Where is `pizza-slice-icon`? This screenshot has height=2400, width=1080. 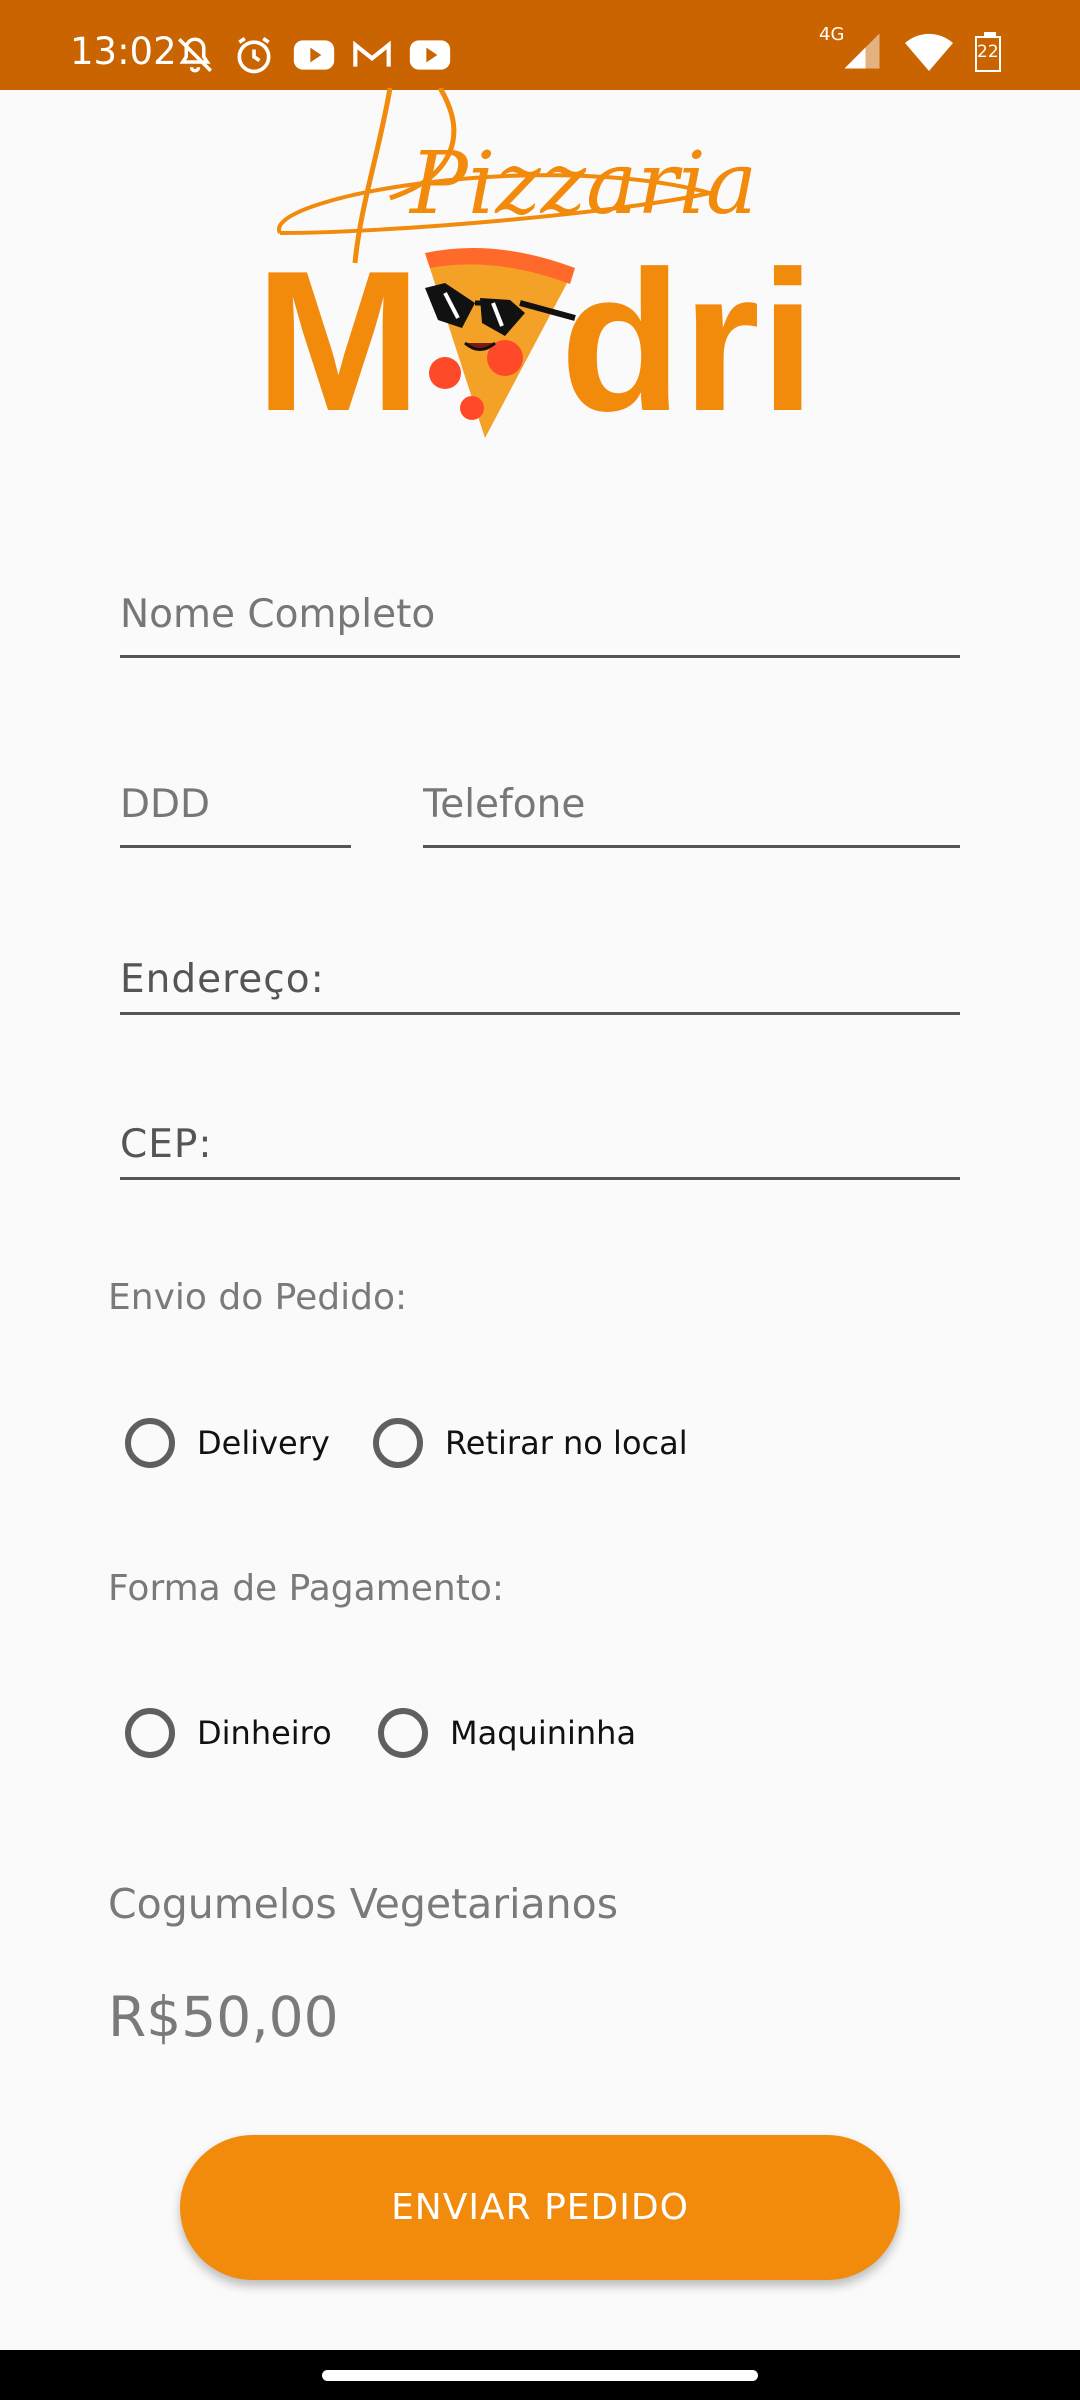
pizza-slice-icon is located at coordinates (500, 343).